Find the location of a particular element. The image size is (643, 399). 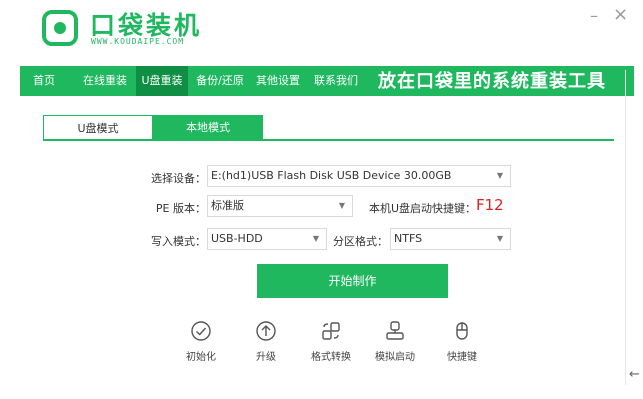

device-select-value: E:(hd1)USB Flash Disk USB Device 30.00GB is located at coordinates (331, 175).